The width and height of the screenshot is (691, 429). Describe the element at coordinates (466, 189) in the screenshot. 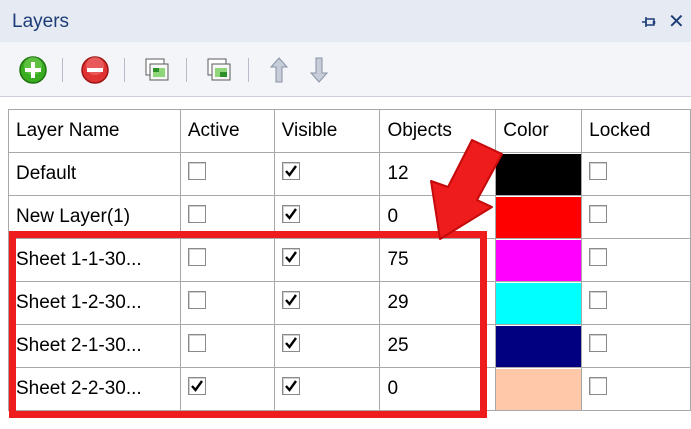

I see `annotation-arrow` at that location.